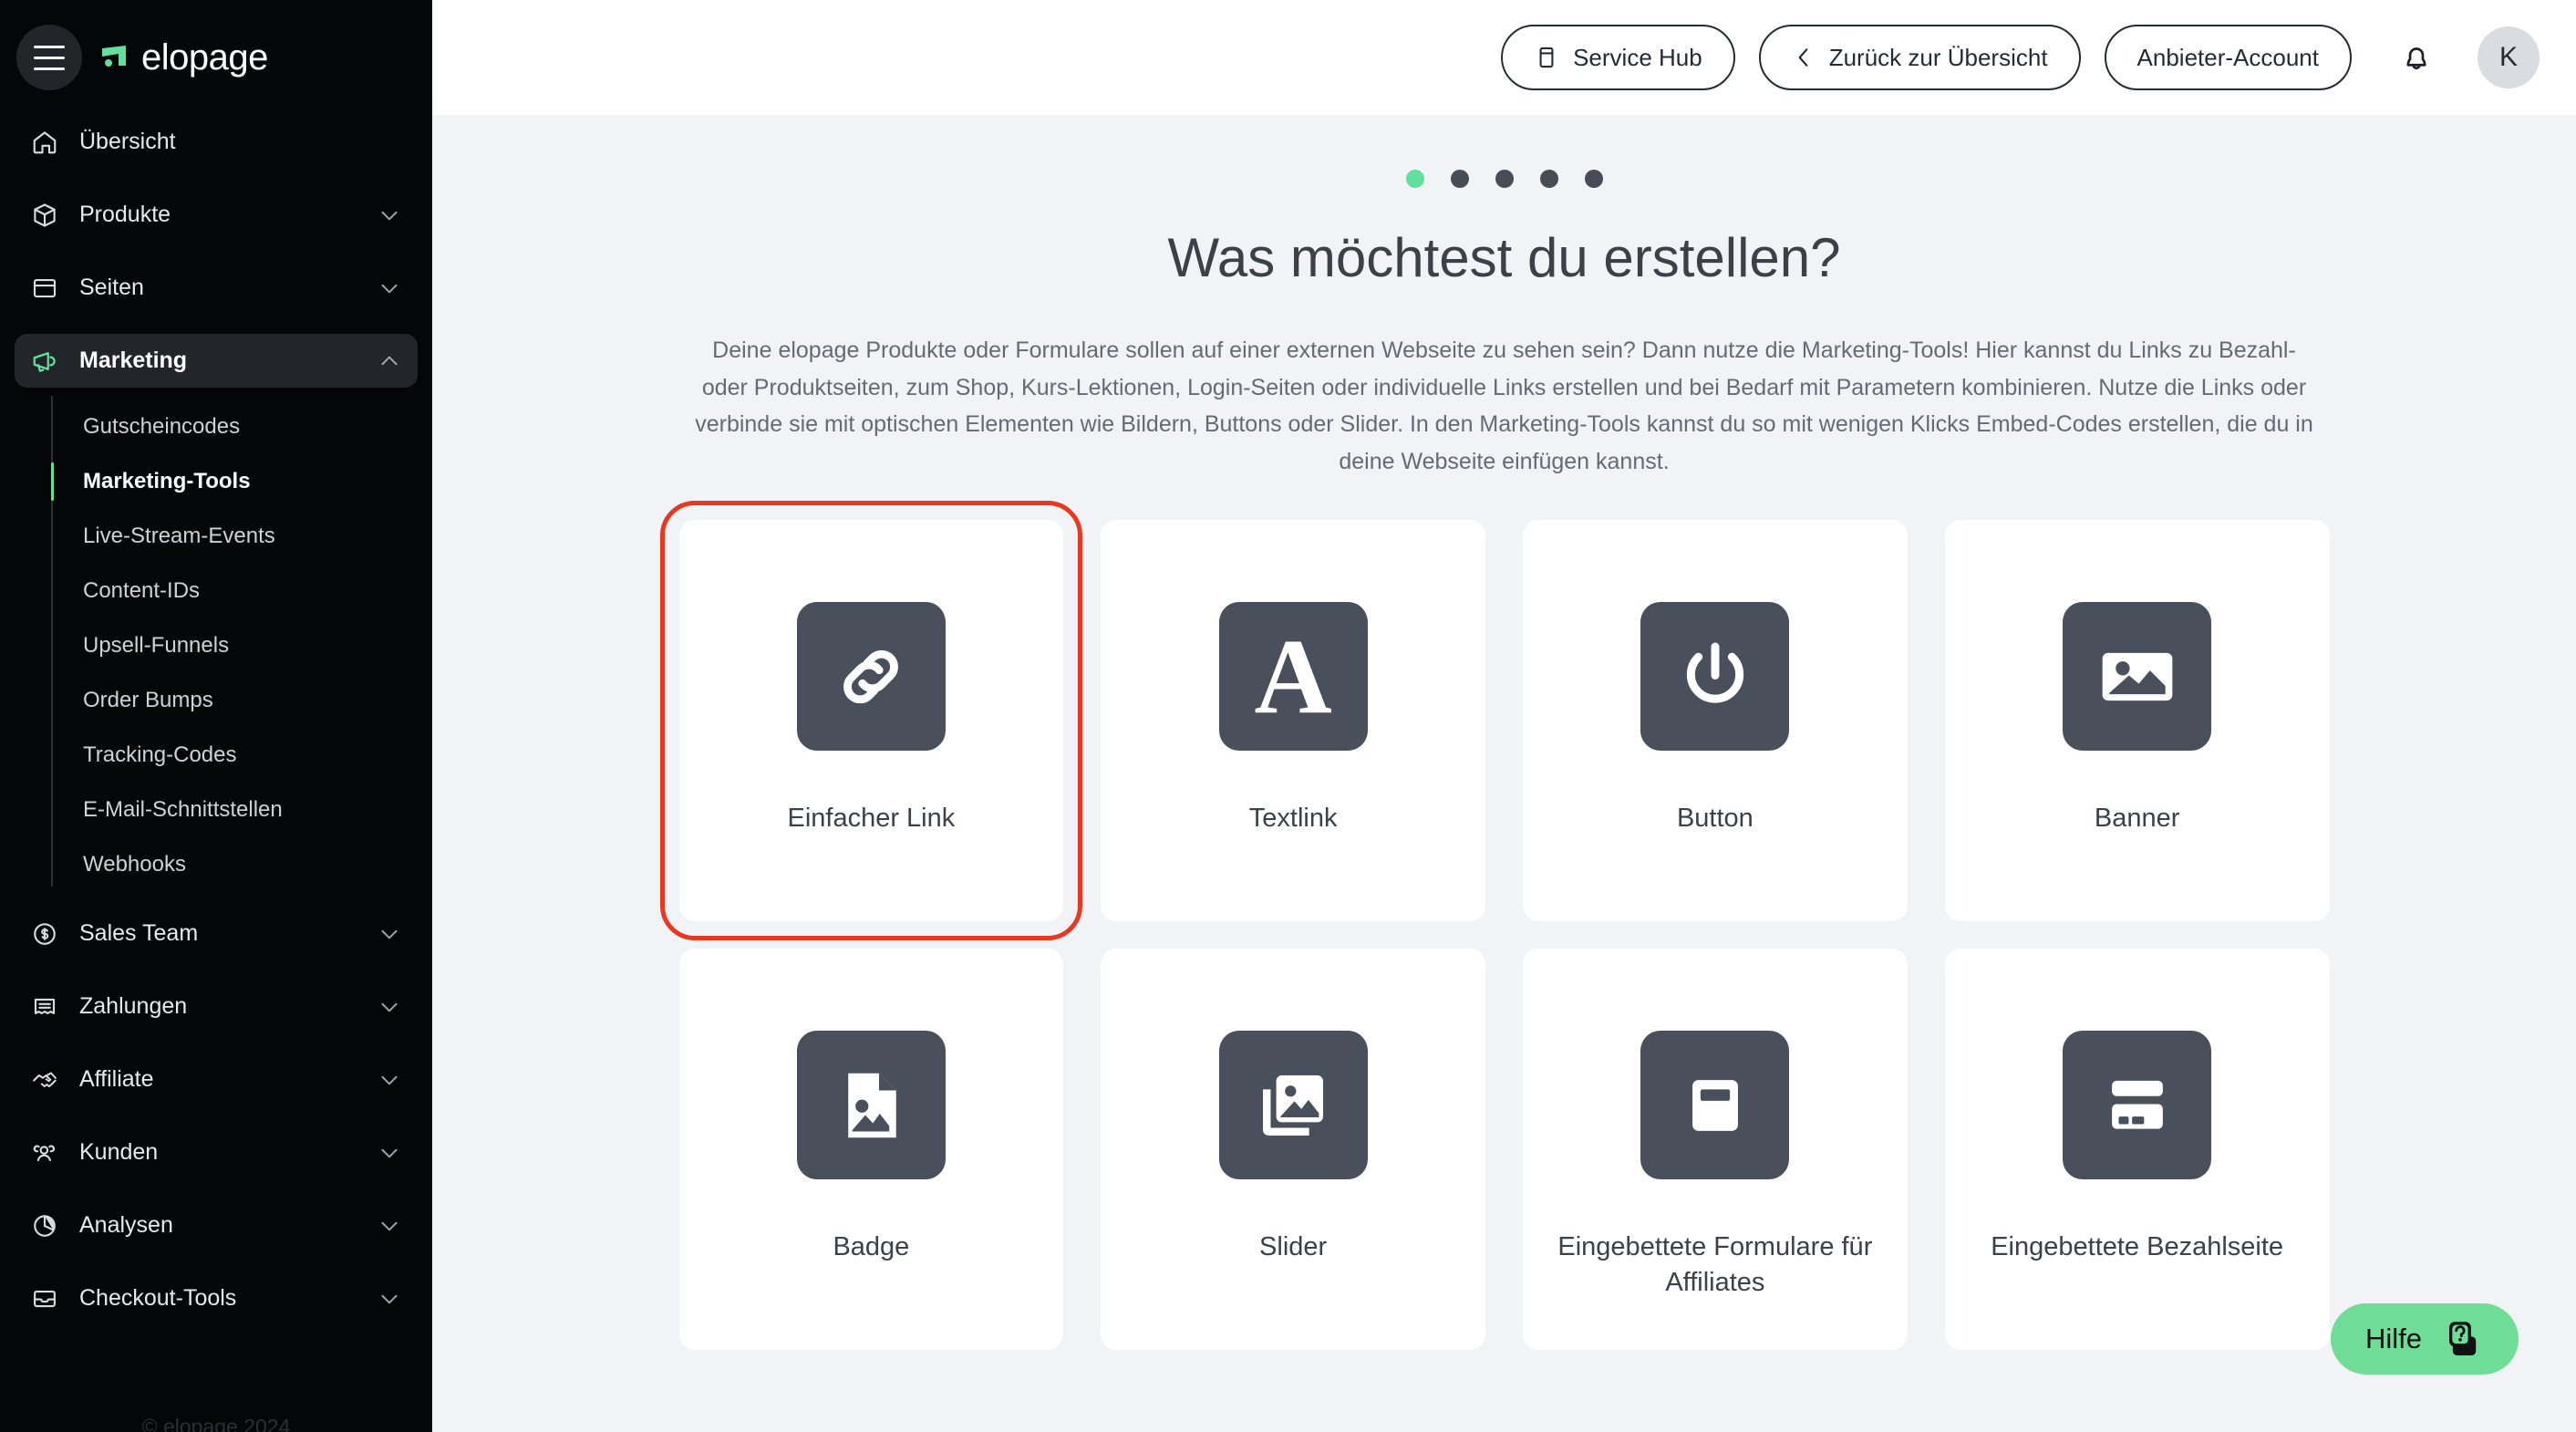 The image size is (2576, 1432). What do you see at coordinates (114, 56) in the screenshot?
I see `elopage-logo-mark` at bounding box center [114, 56].